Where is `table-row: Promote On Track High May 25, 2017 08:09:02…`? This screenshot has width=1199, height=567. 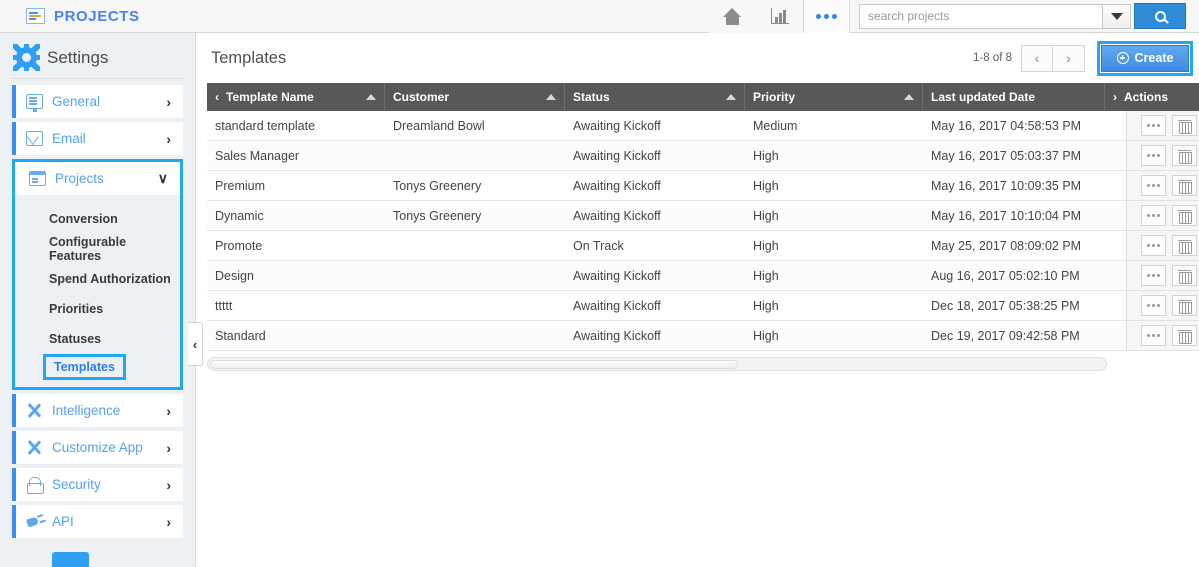
table-row: Promote On Track High May 25, 2017 08:09:02… is located at coordinates (703, 246).